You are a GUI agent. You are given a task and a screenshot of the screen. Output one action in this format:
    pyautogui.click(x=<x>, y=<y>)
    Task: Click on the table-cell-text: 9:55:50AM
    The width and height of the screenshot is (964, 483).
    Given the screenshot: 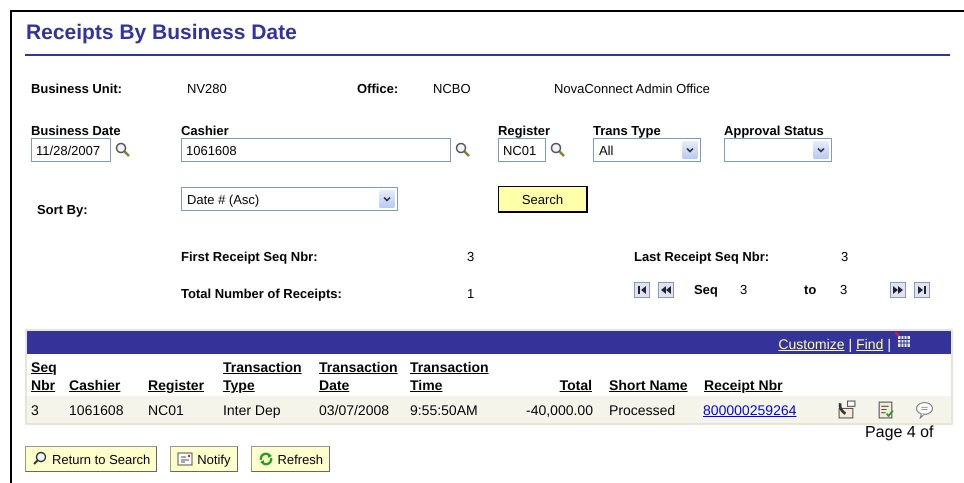 What is the action you would take?
    pyautogui.click(x=444, y=410)
    